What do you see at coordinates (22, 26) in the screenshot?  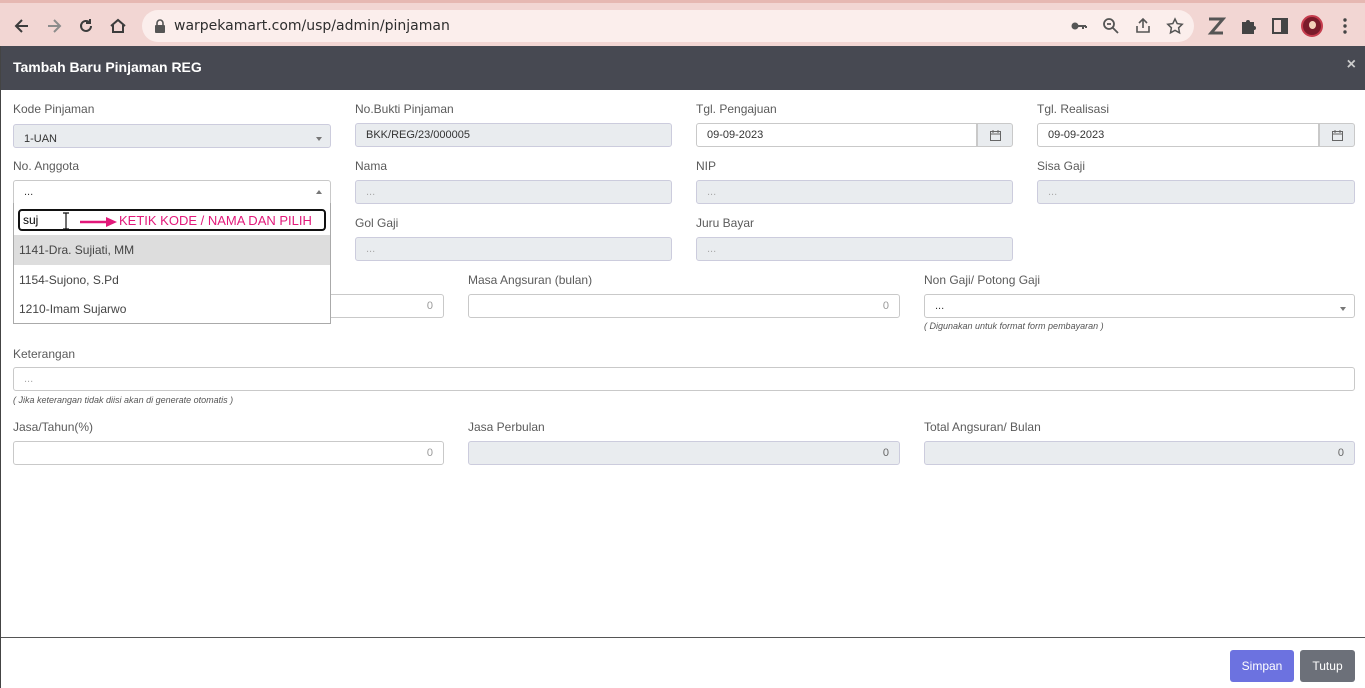 I see `back-icon` at bounding box center [22, 26].